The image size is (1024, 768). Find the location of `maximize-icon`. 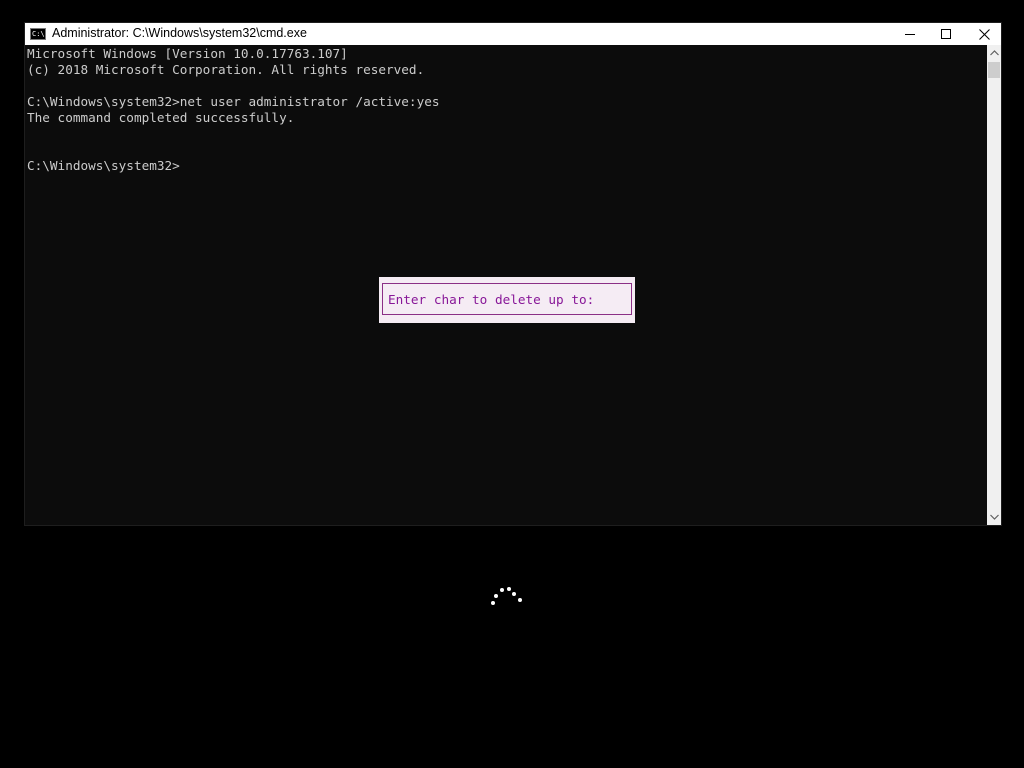

maximize-icon is located at coordinates (946, 34).